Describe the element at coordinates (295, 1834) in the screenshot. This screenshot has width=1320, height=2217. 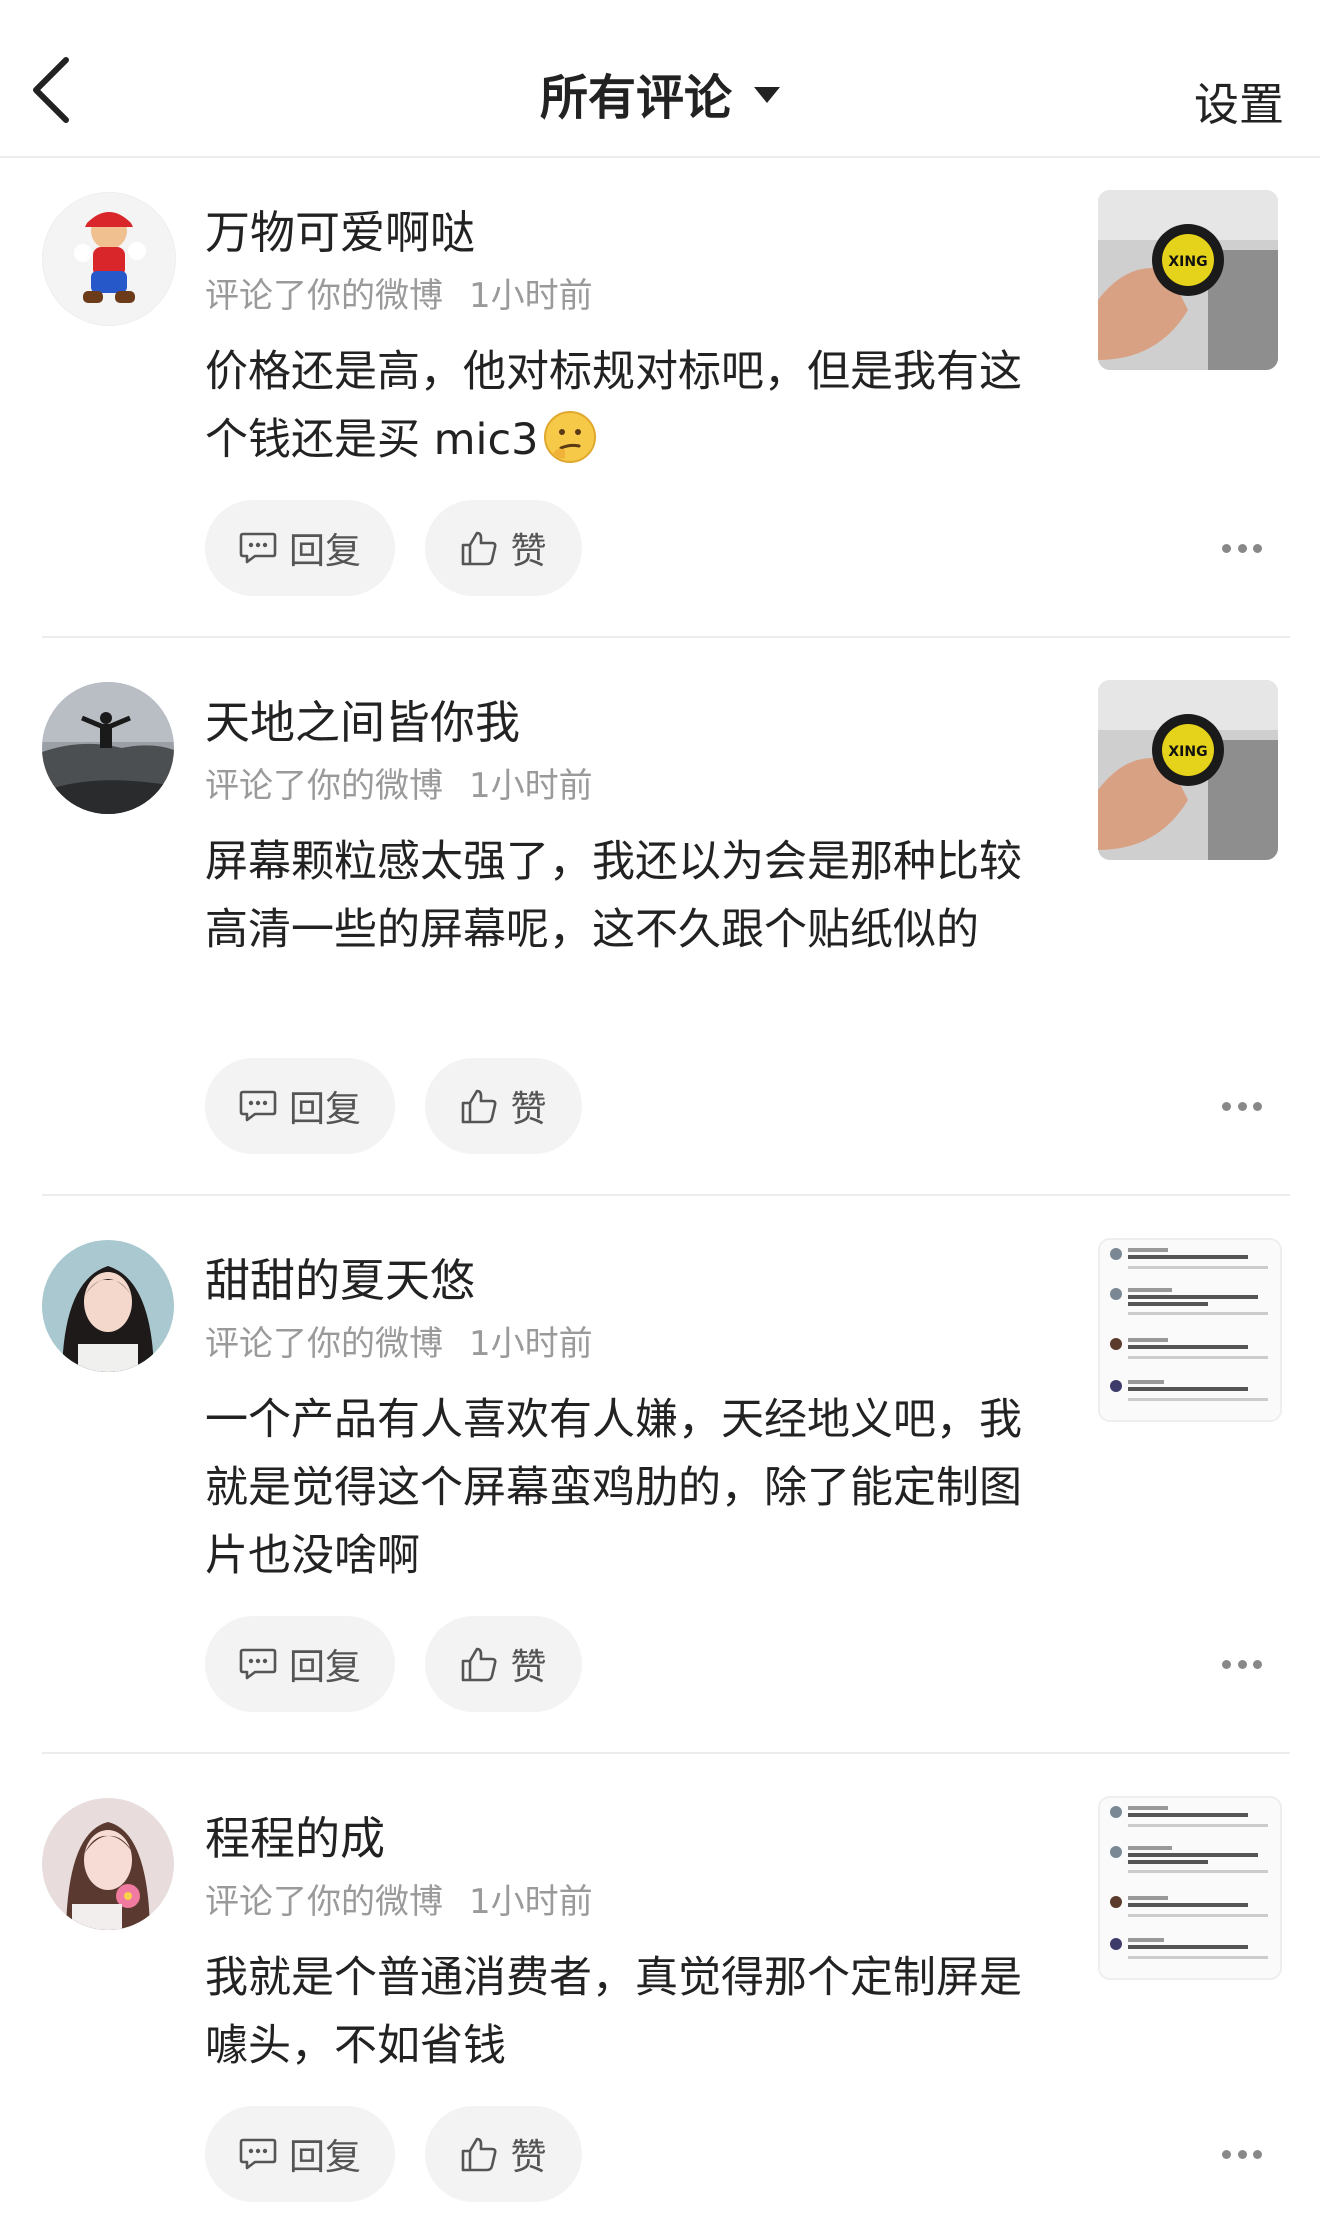
I see `comment-username: 程程的成` at that location.